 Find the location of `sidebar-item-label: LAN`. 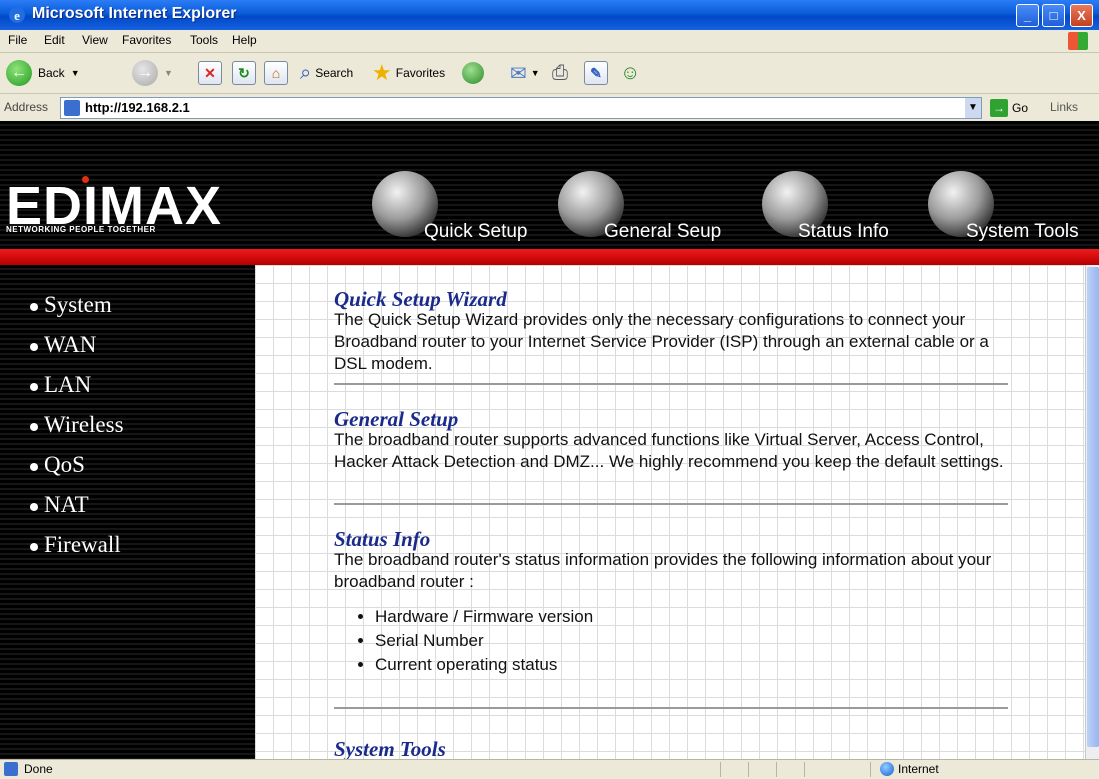

sidebar-item-label: LAN is located at coordinates (68, 384).